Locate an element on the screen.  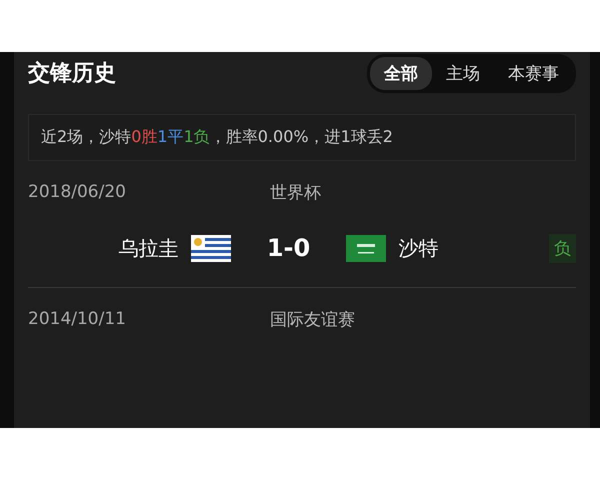
section-title: 交锋历史 is located at coordinates (72, 74).